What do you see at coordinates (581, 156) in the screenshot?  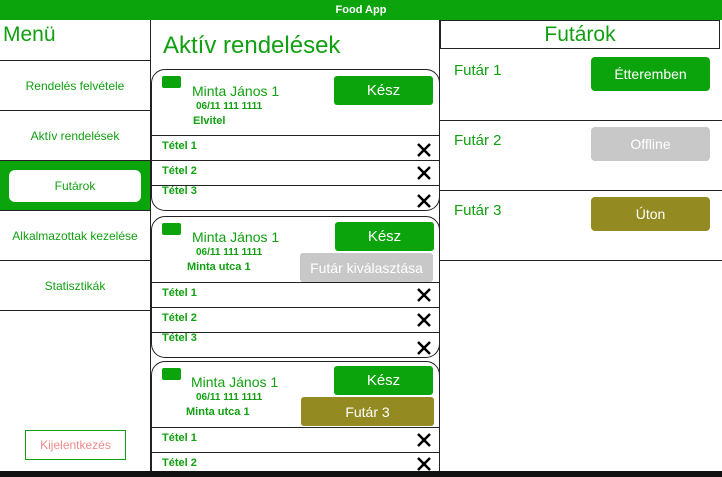 I see `courier-row: Futár 2 Offline` at bounding box center [581, 156].